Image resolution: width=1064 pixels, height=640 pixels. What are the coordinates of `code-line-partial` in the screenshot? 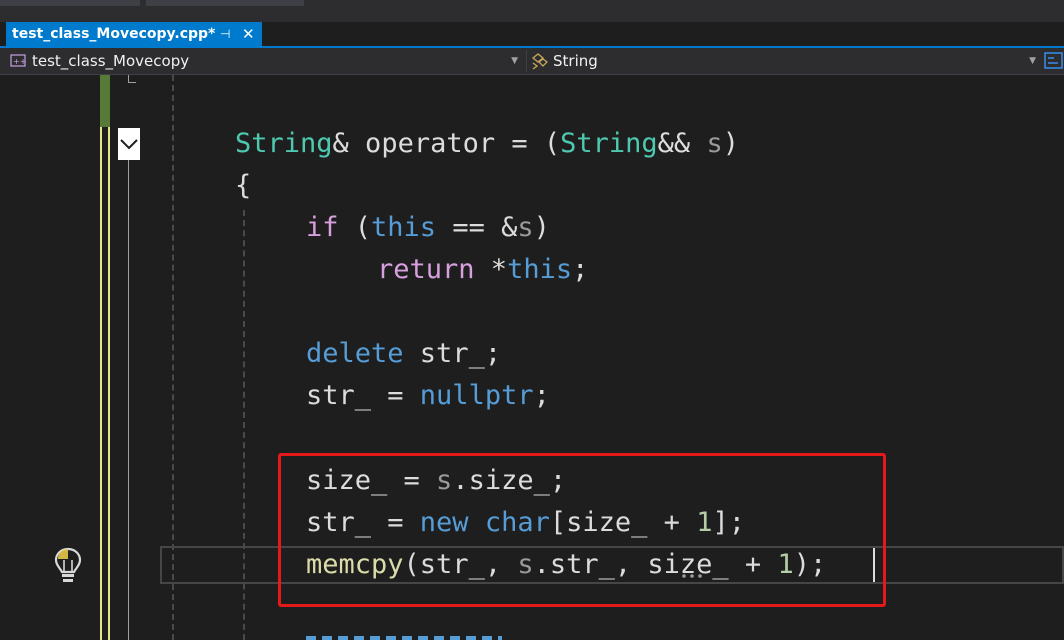 It's located at (406, 635).